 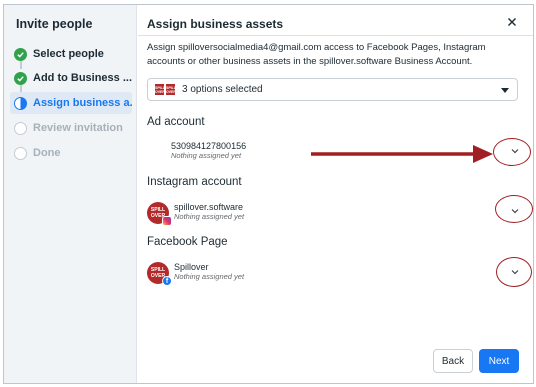 What do you see at coordinates (476, 361) in the screenshot?
I see `dialog-footer: Back Next` at bounding box center [476, 361].